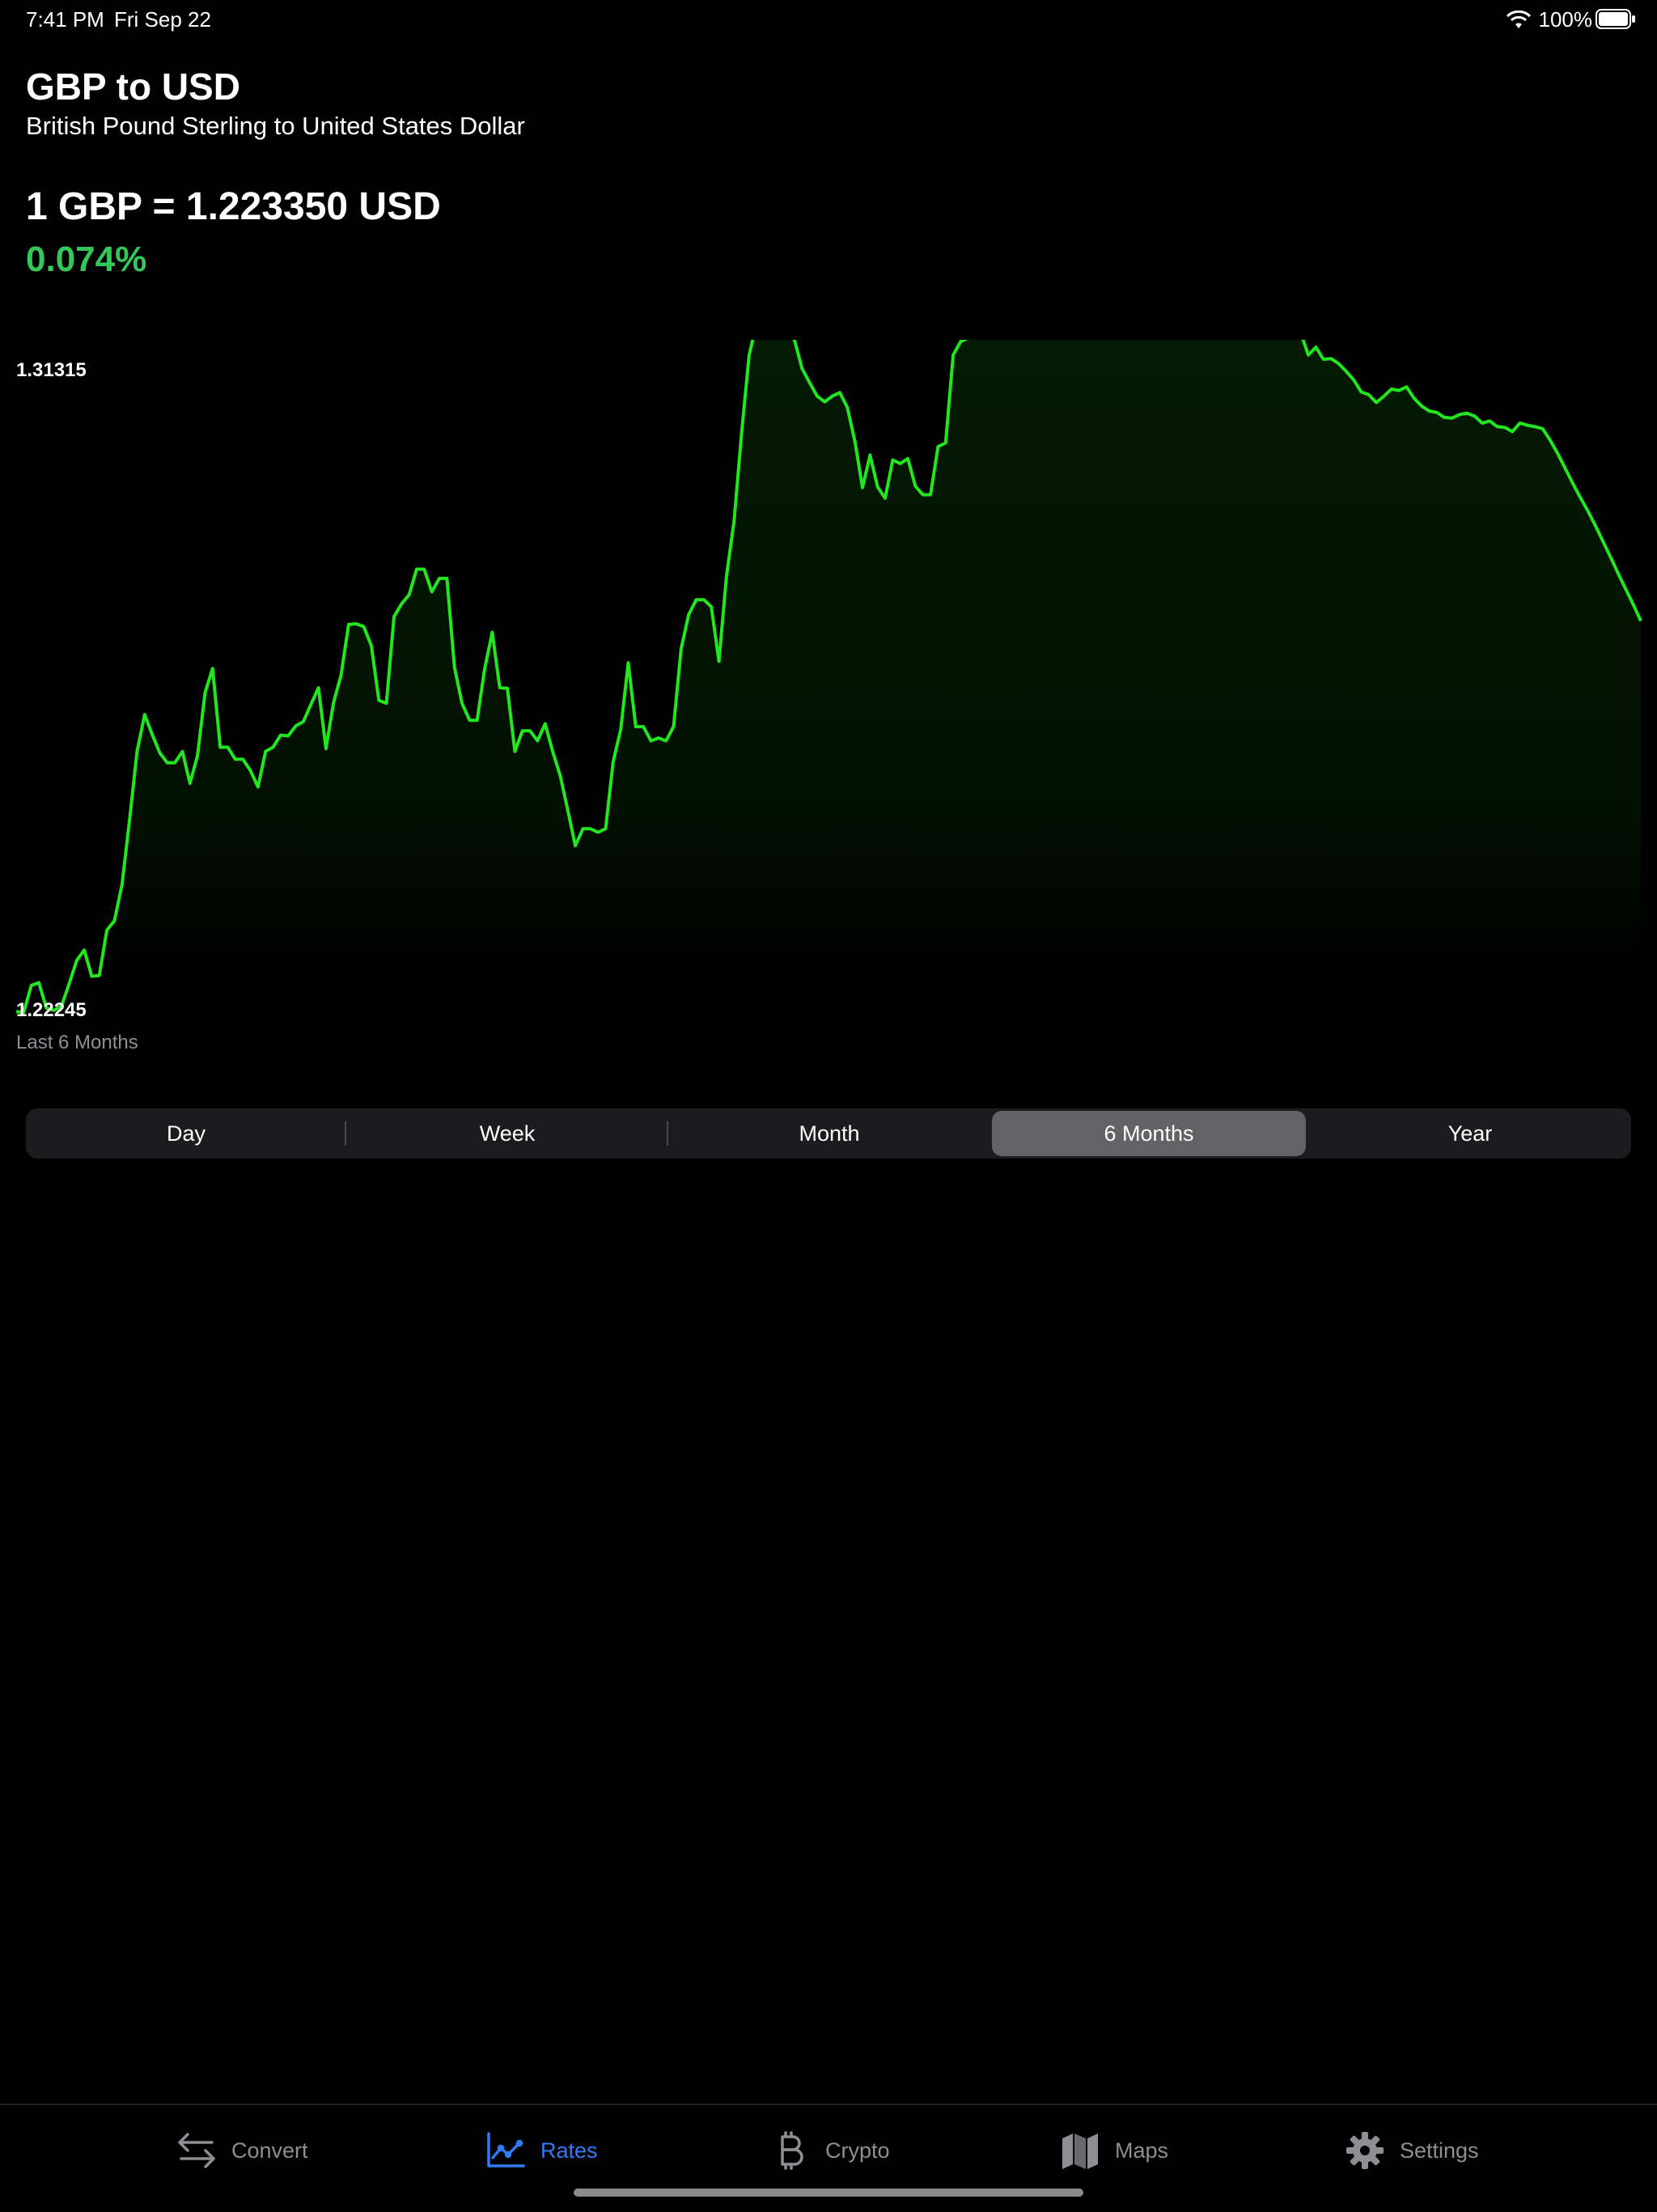 The height and width of the screenshot is (2212, 1657). Describe the element at coordinates (1565, 19) in the screenshot. I see `battery-percent: 100%` at that location.